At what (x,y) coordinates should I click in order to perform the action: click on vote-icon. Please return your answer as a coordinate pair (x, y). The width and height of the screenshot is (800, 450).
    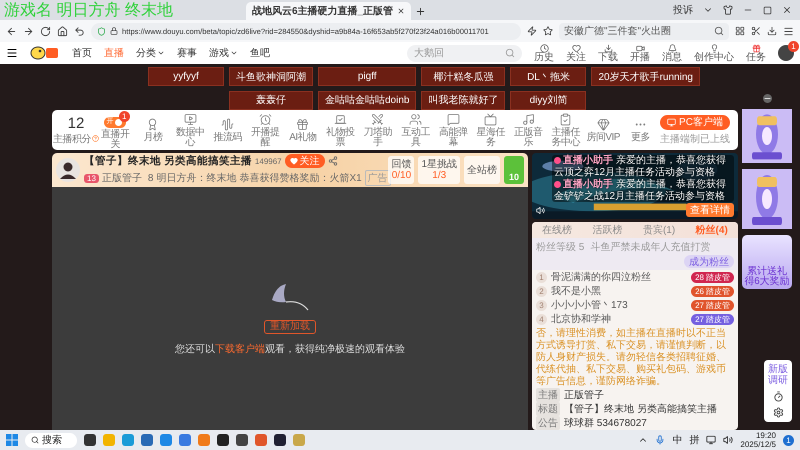
    Looking at the image, I should click on (340, 119).